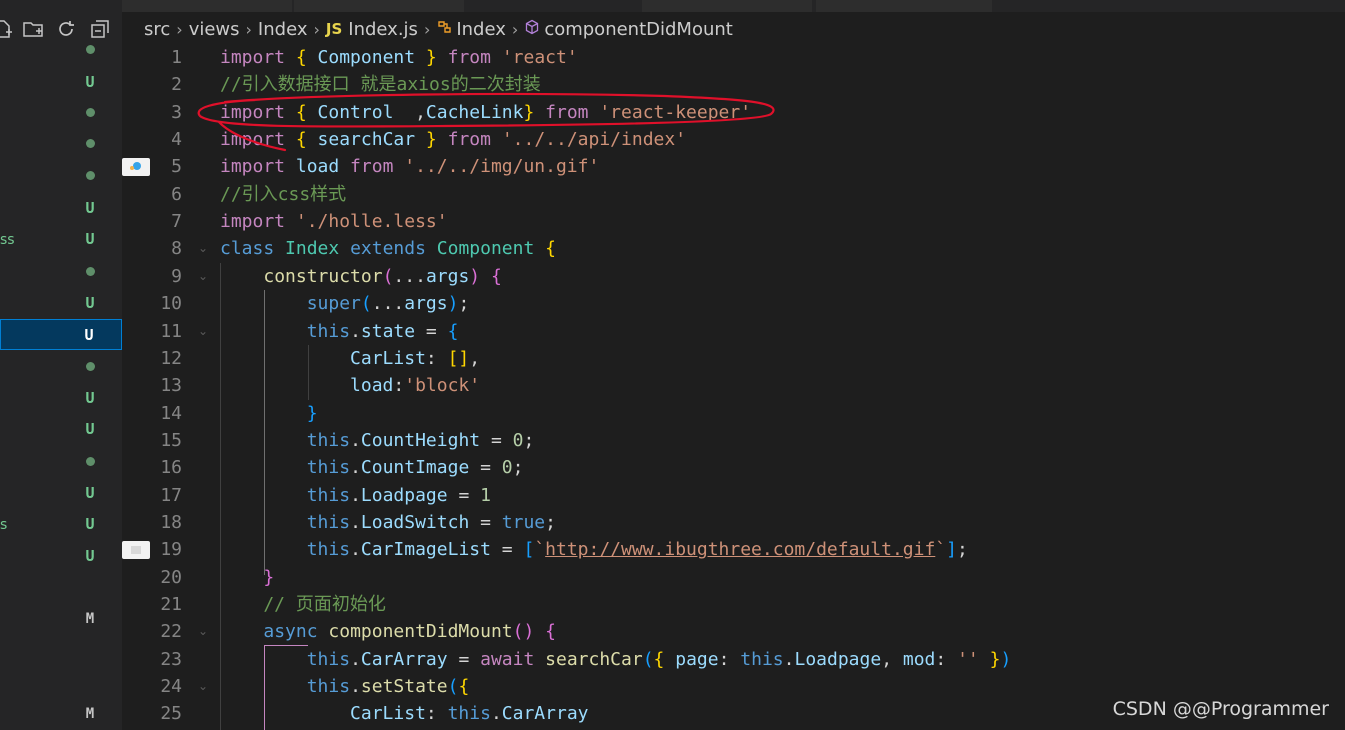 This screenshot has height=730, width=1345. I want to click on line-number: 24, so click(171, 687).